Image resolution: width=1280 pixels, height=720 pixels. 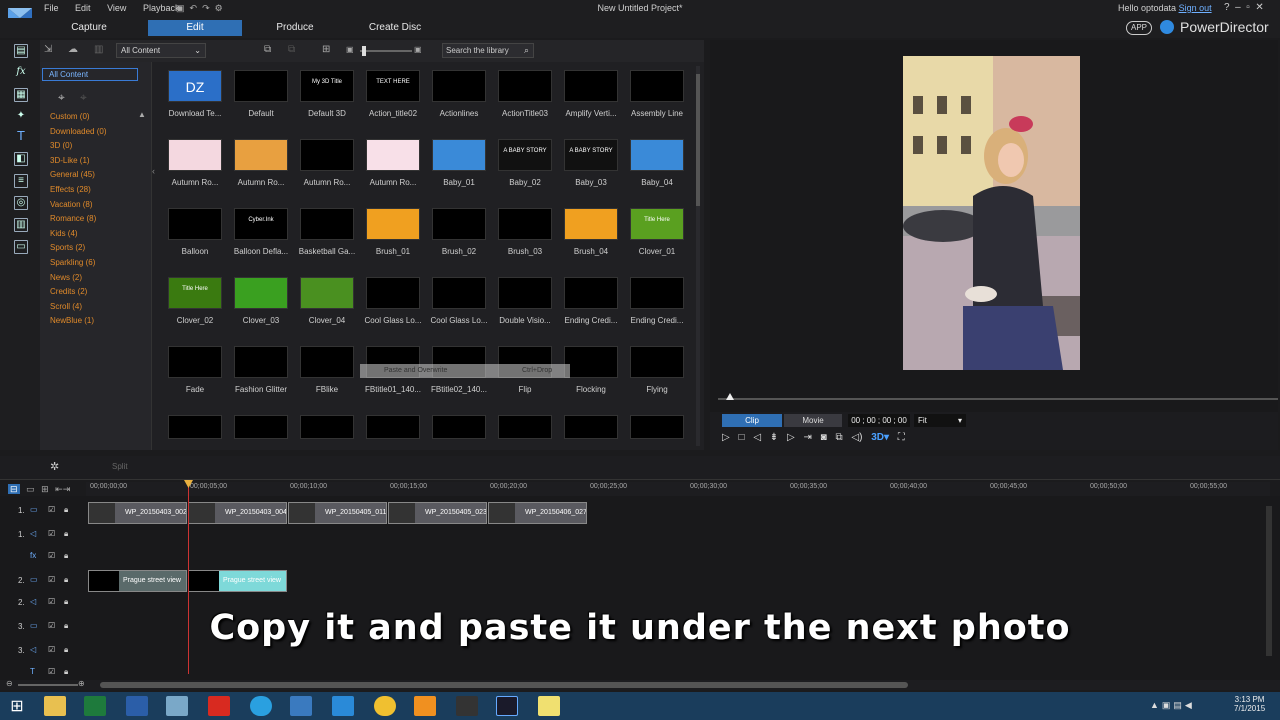 What do you see at coordinates (72, 174) in the screenshot?
I see `category-item: General (45)` at bounding box center [72, 174].